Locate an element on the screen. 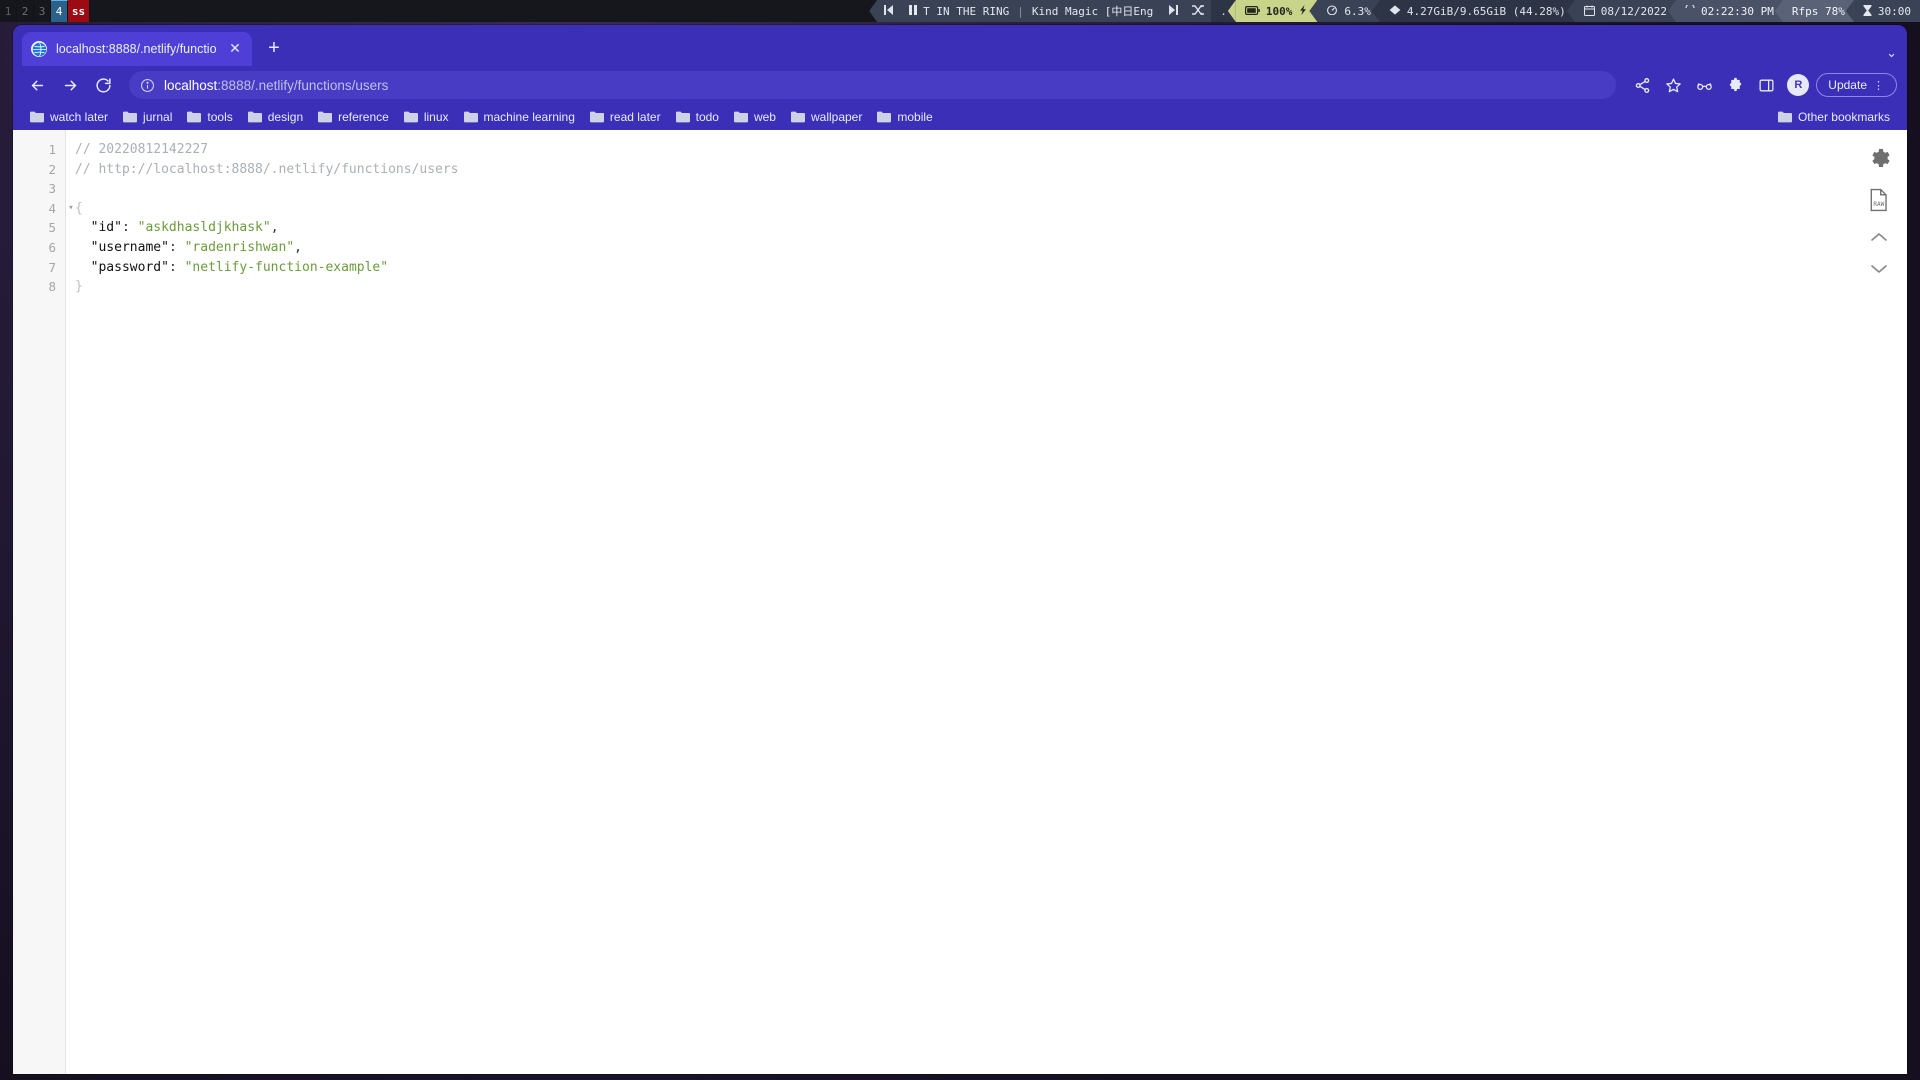 This screenshot has width=1920, height=1080. bookmark-watch-later: watch later is located at coordinates (69, 117).